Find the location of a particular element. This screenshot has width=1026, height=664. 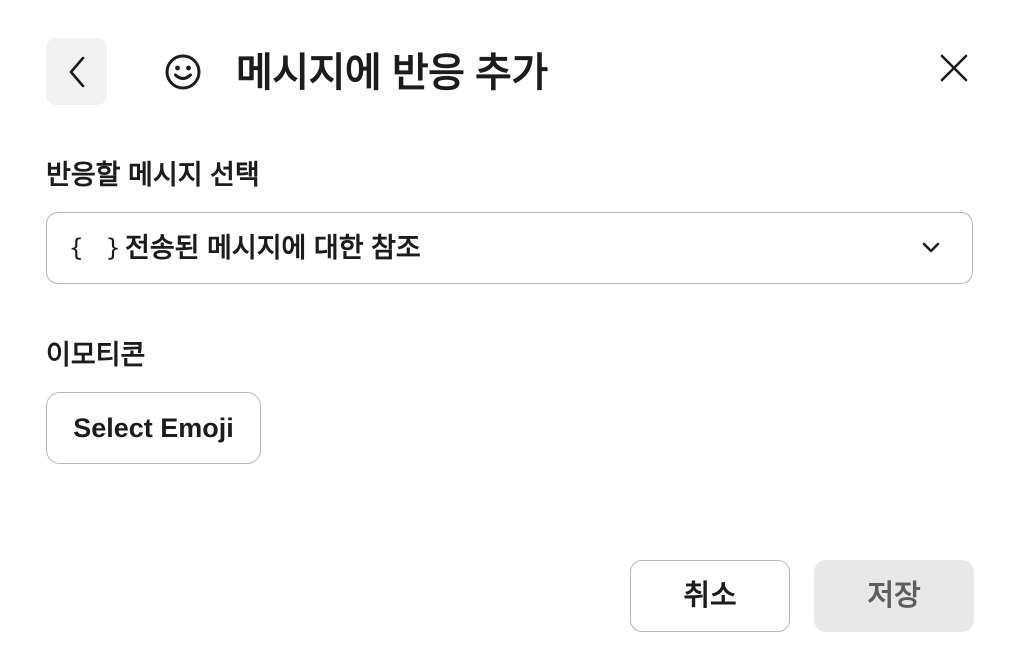

back-button is located at coordinates (76, 71).